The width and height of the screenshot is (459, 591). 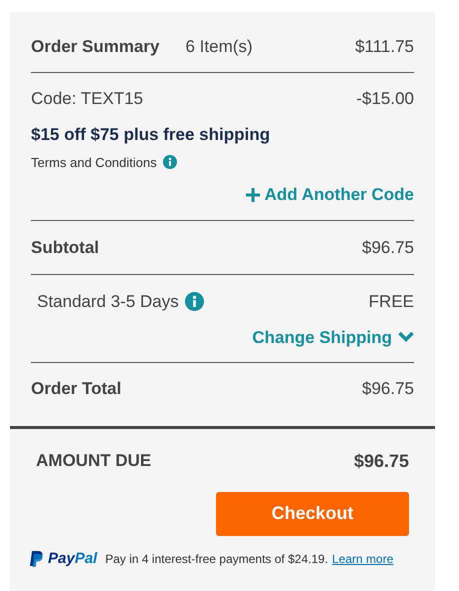 I want to click on subtotal-amount: $96.75, so click(x=388, y=247).